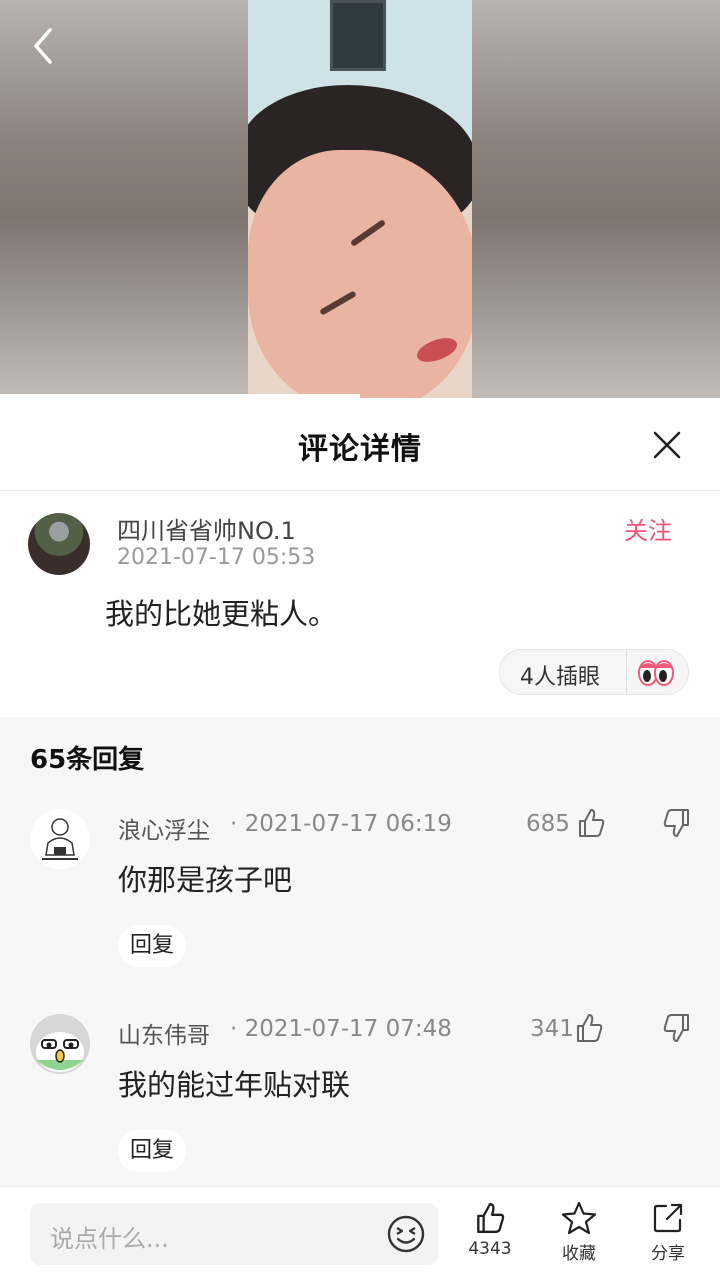  What do you see at coordinates (206, 528) in the screenshot?
I see `comment-author: 四川省省帅NO.1` at bounding box center [206, 528].